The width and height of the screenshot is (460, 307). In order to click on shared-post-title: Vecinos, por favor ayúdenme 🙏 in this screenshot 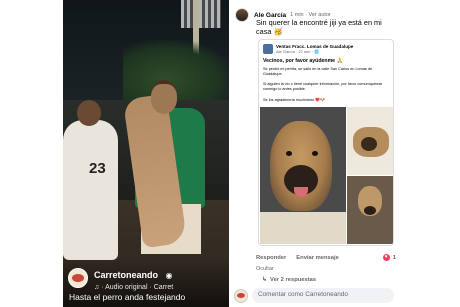, I will do `click(303, 61)`.